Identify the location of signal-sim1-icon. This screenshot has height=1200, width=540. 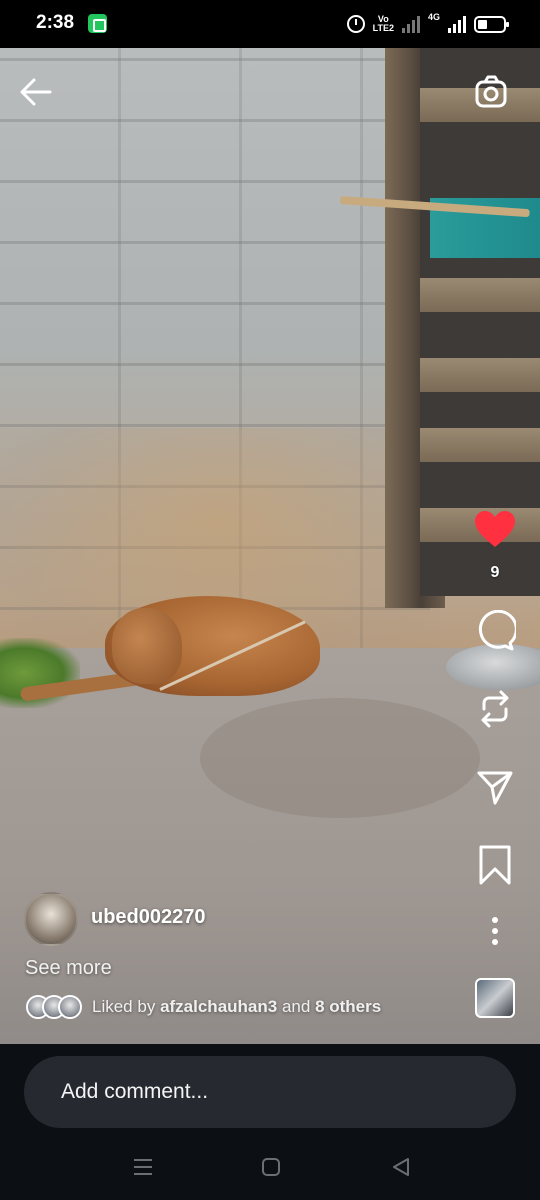
(410, 24).